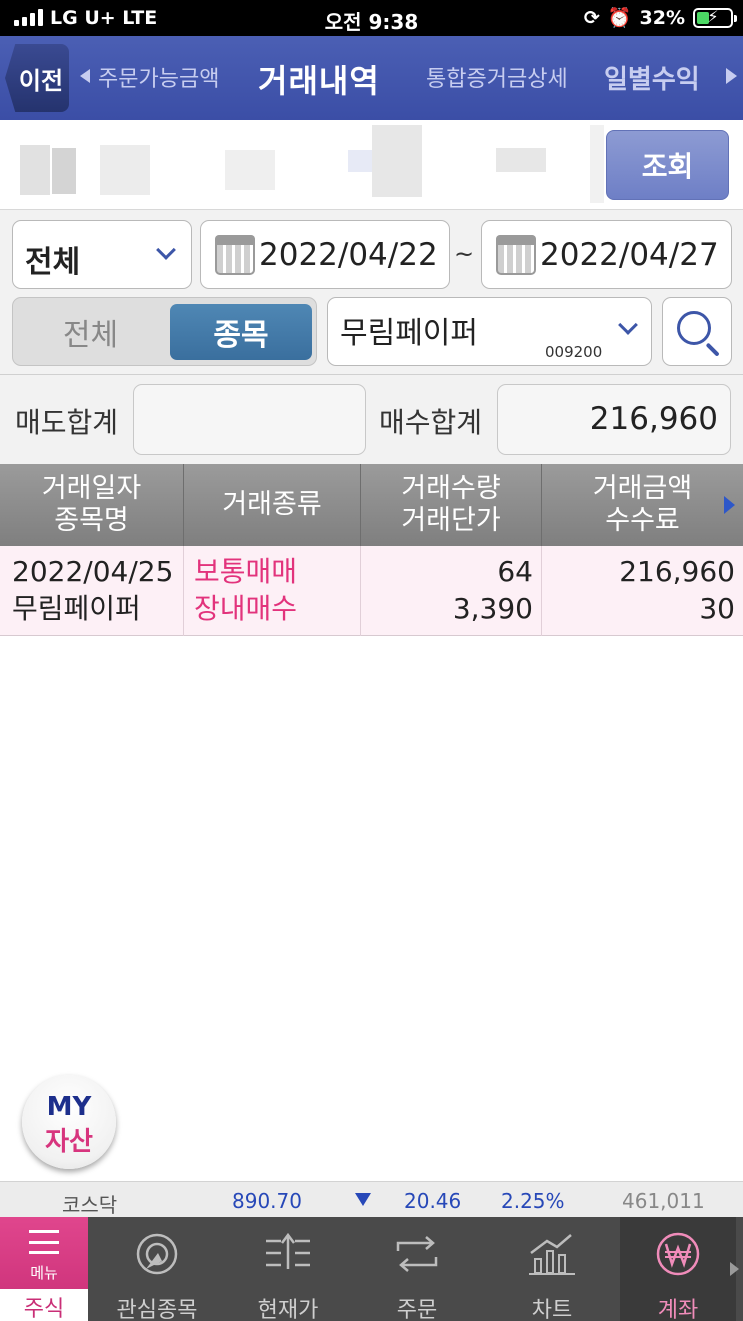  What do you see at coordinates (433, 1201) in the screenshot?
I see `ticker-change: 20.46` at bounding box center [433, 1201].